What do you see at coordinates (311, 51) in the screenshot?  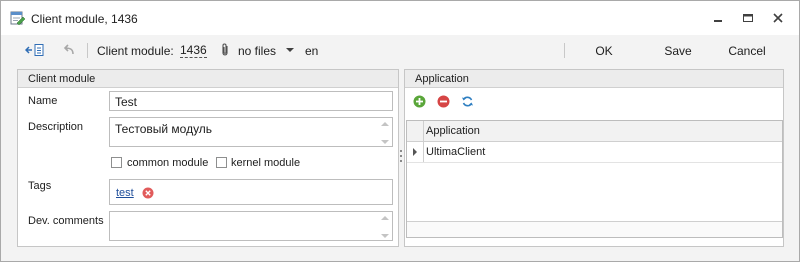 I see `language-selector: en` at bounding box center [311, 51].